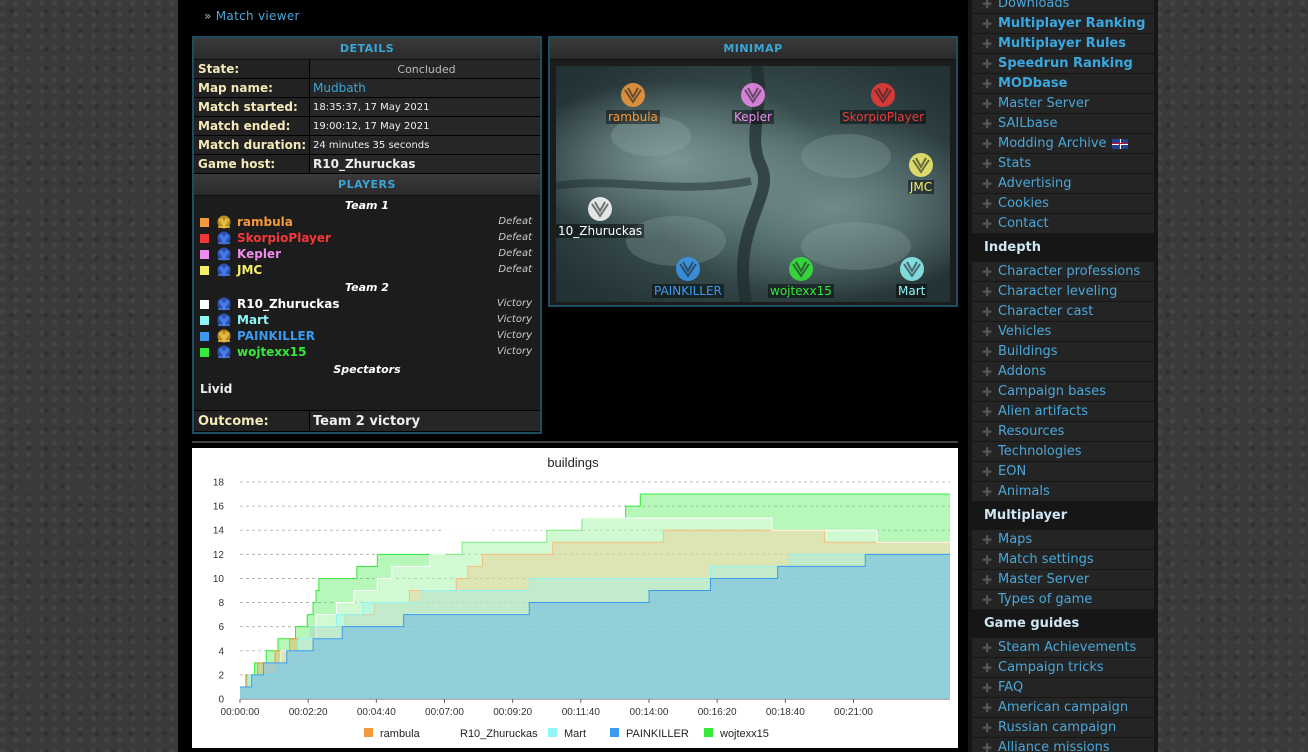  Describe the element at coordinates (219, 483) in the screenshot. I see `y-tick-label: 18` at that location.